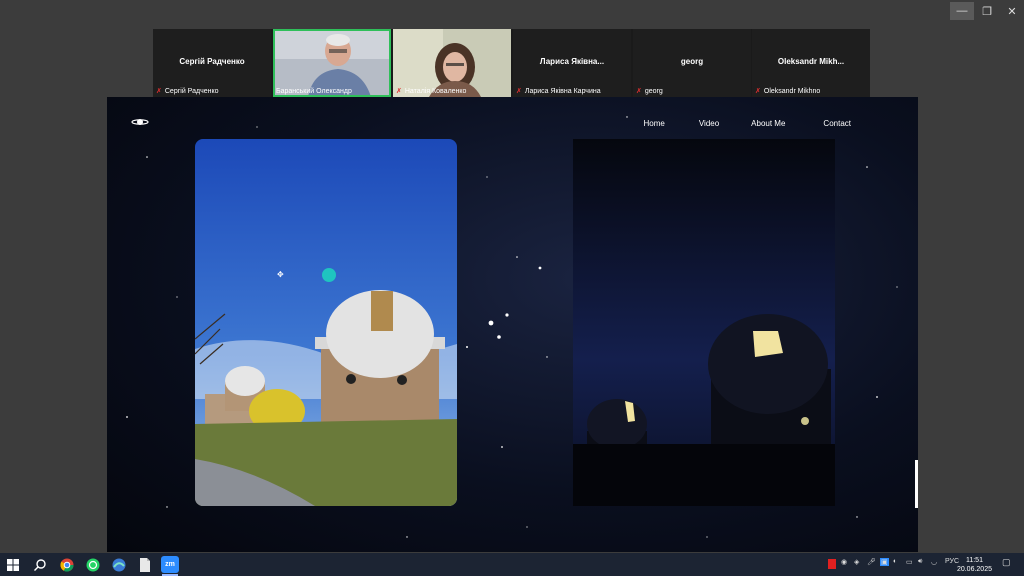 Image resolution: width=1024 pixels, height=576 pixels. I want to click on nav-home: Home, so click(654, 123).